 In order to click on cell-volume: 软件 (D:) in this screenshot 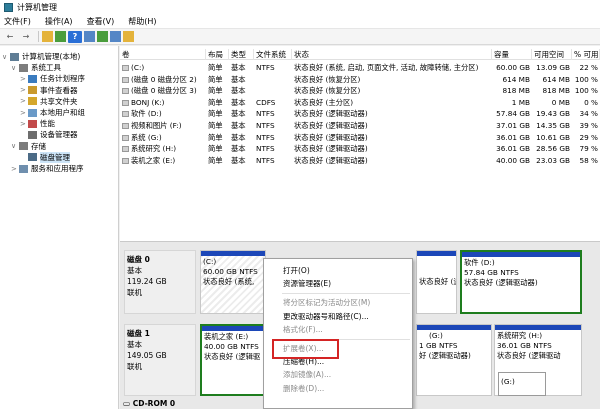, I will do `click(163, 113)`.